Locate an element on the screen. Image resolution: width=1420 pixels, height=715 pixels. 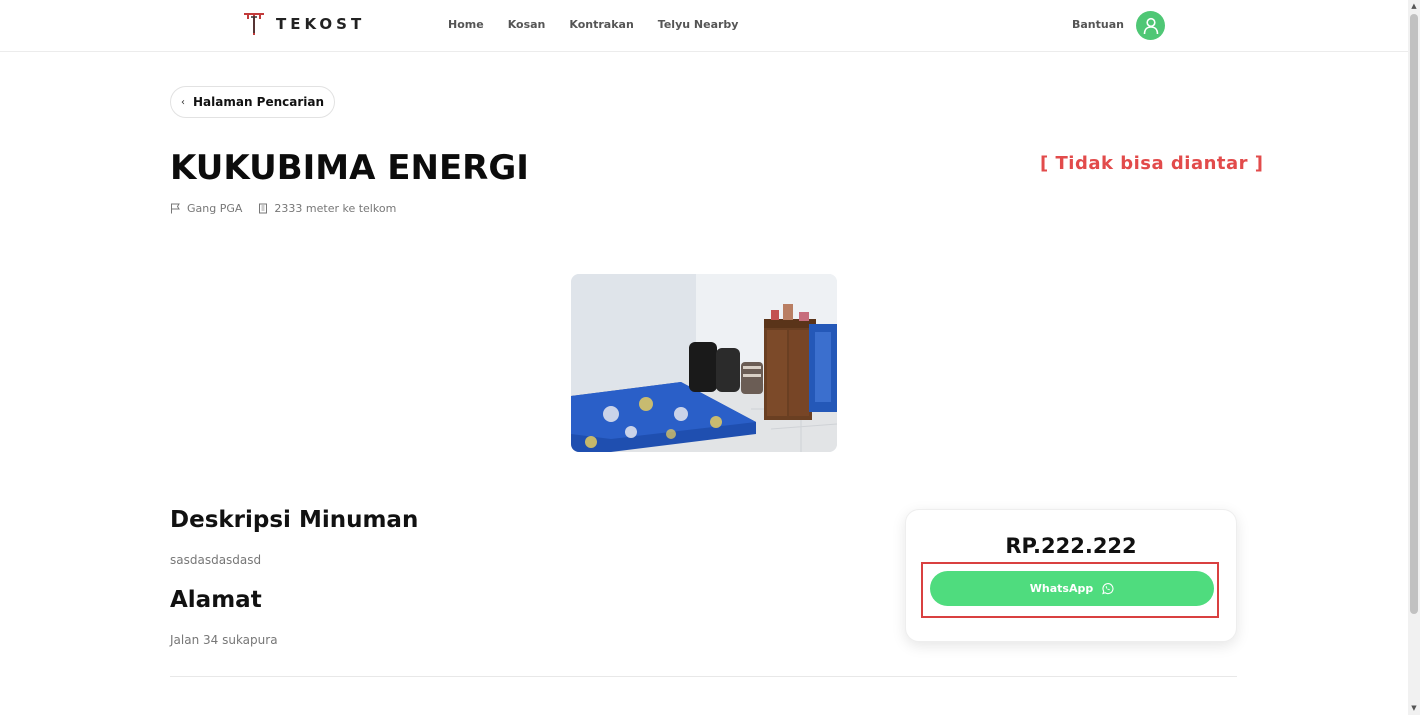
user-icon is located at coordinates (1150, 25).